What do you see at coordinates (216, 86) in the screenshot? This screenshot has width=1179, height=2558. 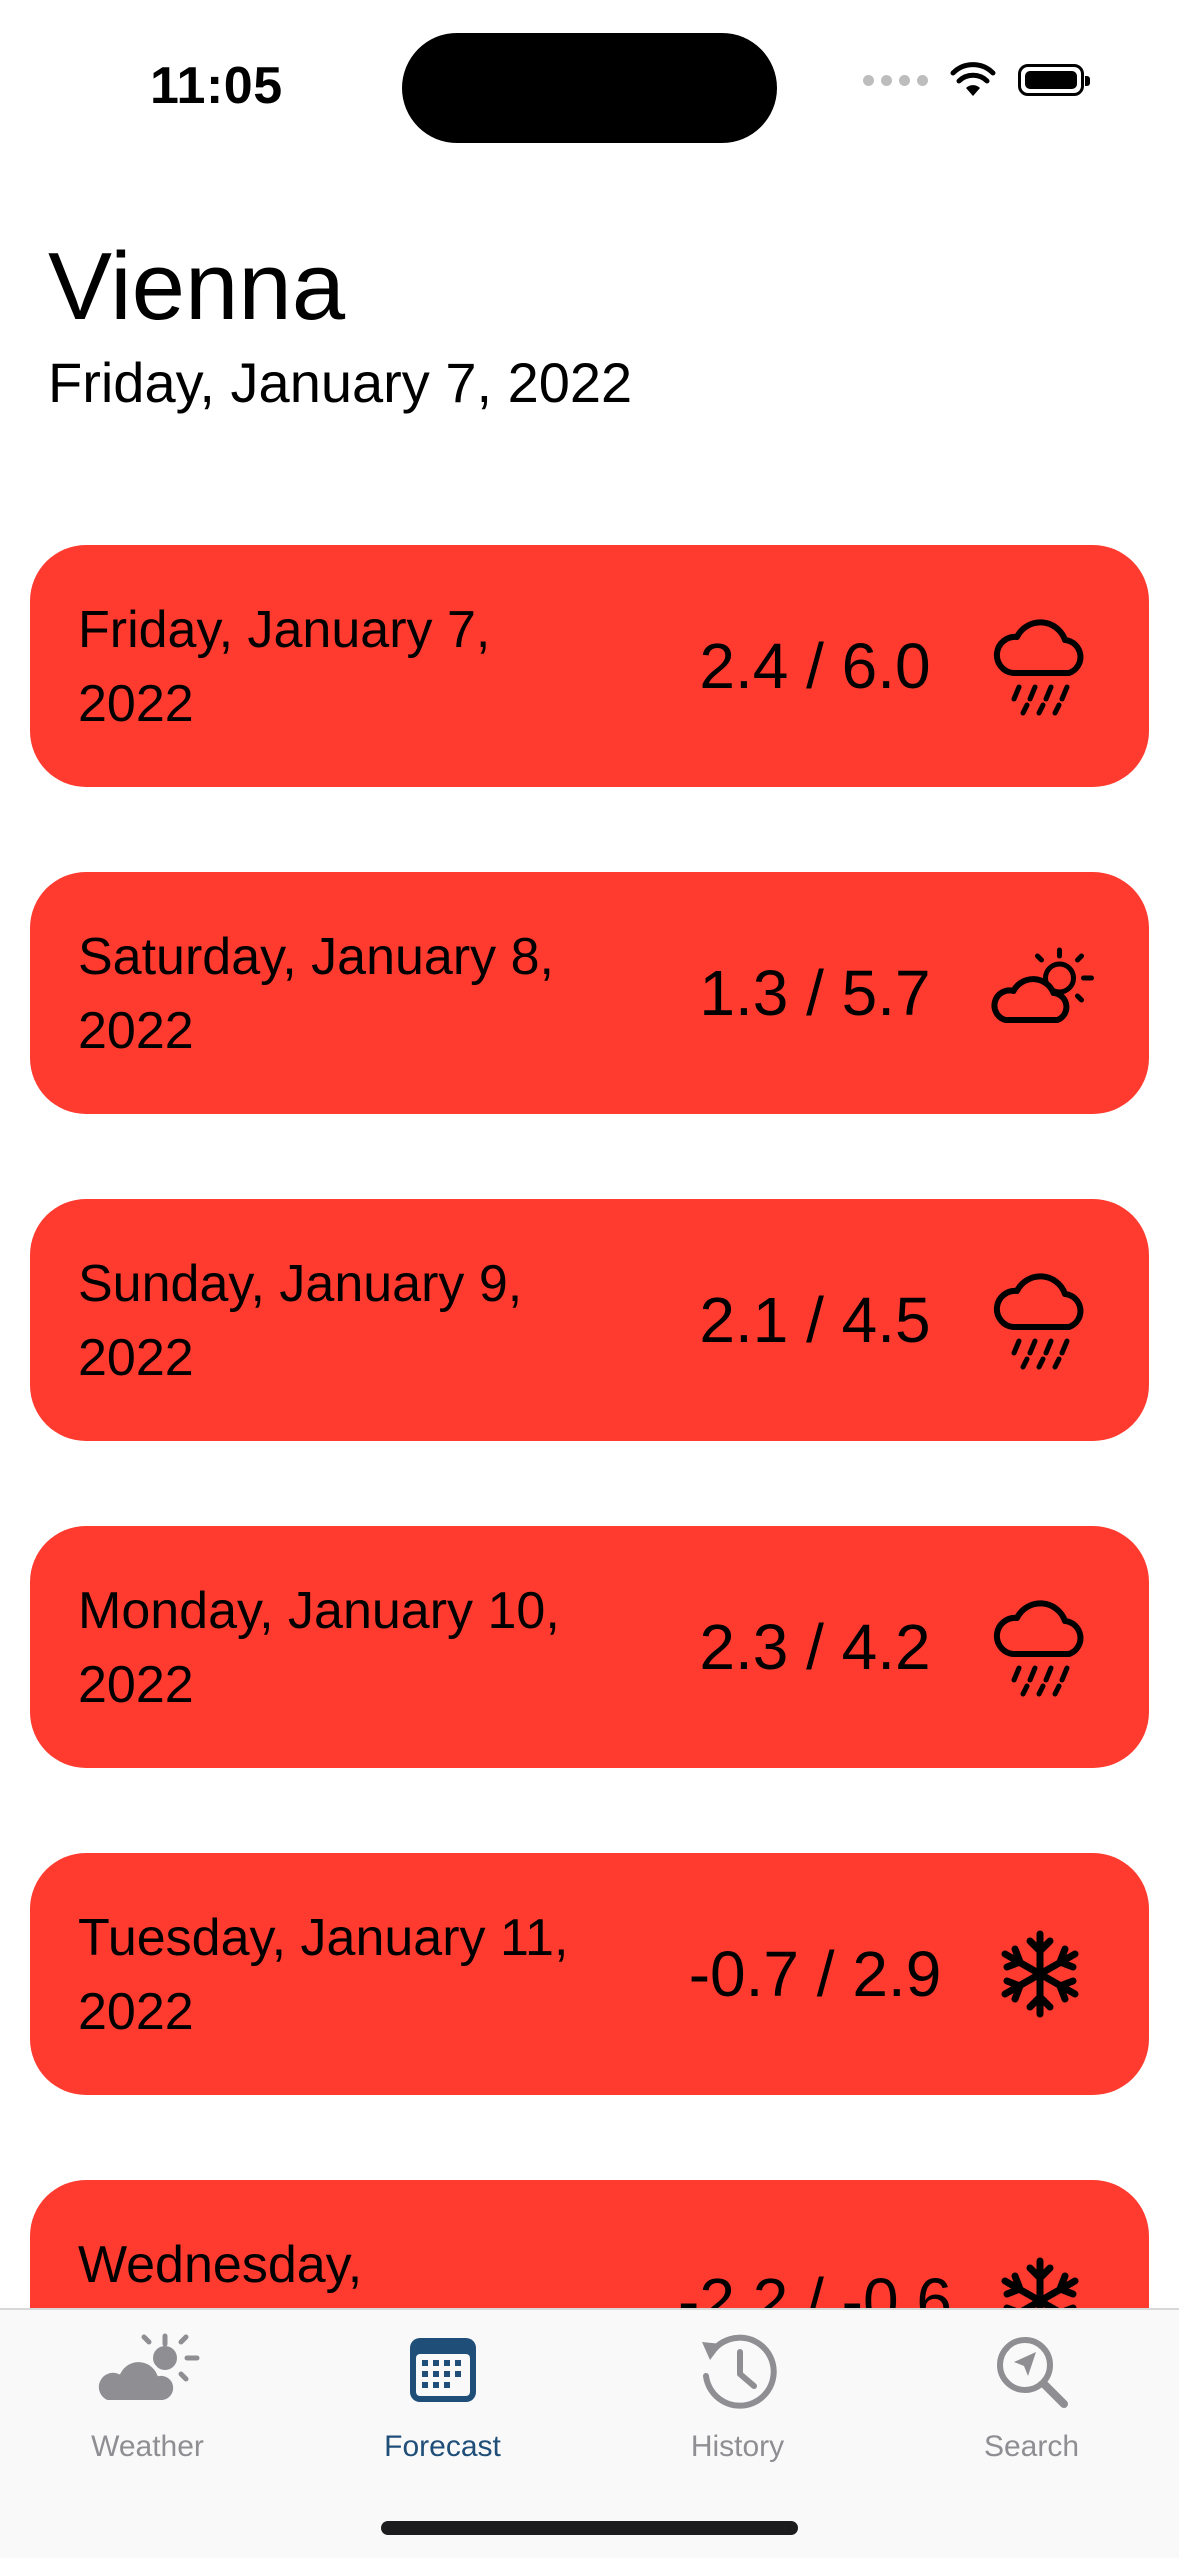 I see `status-time: 11:05` at bounding box center [216, 86].